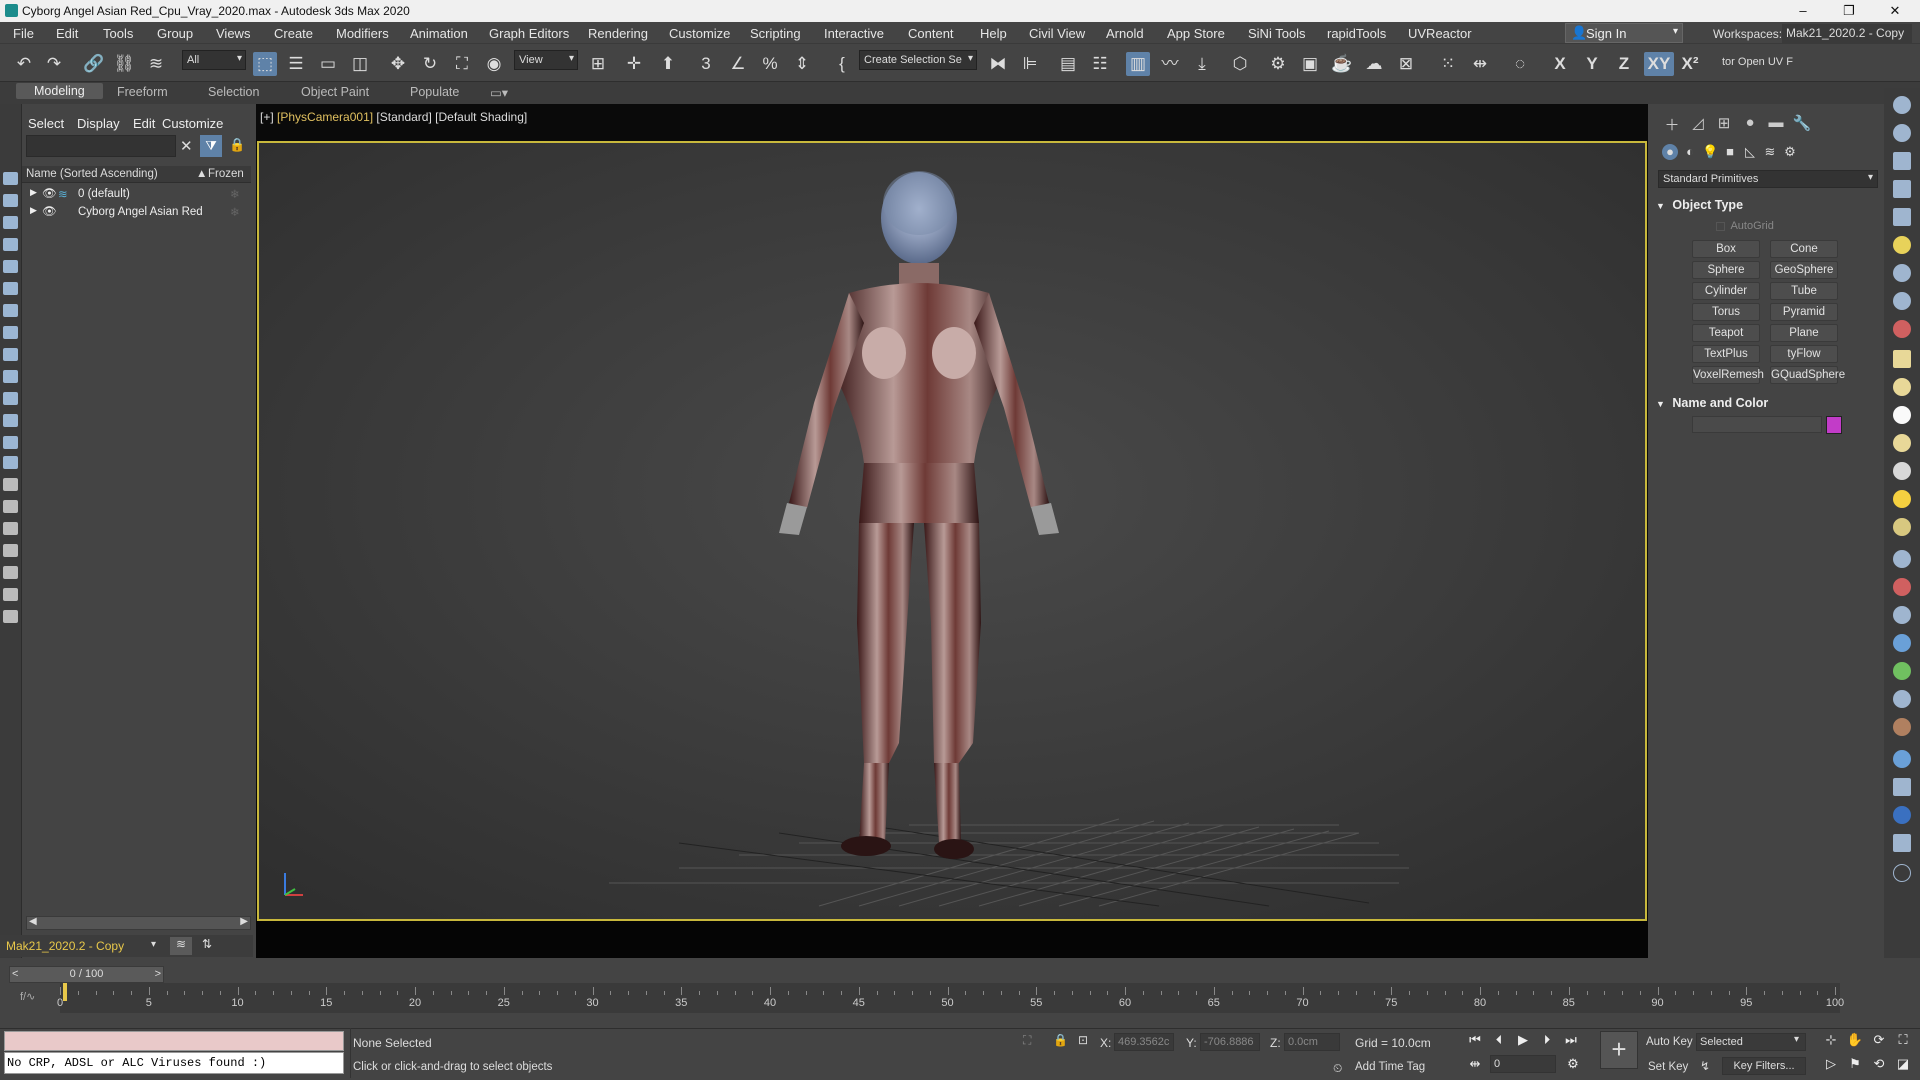 This screenshot has width=1920, height=1080. I want to click on create-tab-icon: ＋, so click(1672, 124).